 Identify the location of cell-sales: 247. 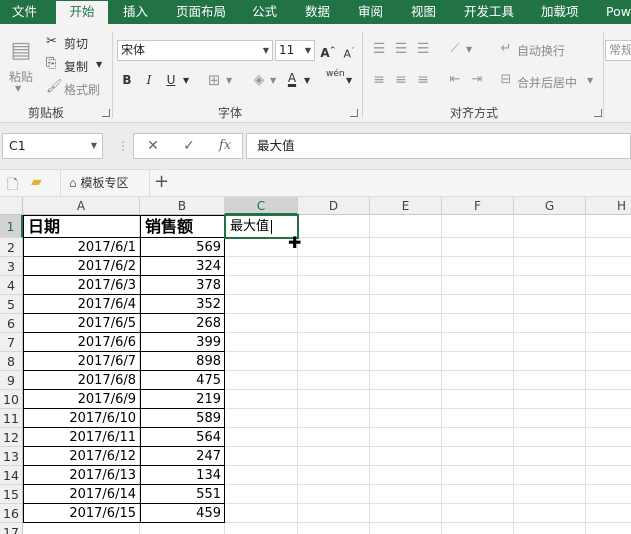
(182, 456).